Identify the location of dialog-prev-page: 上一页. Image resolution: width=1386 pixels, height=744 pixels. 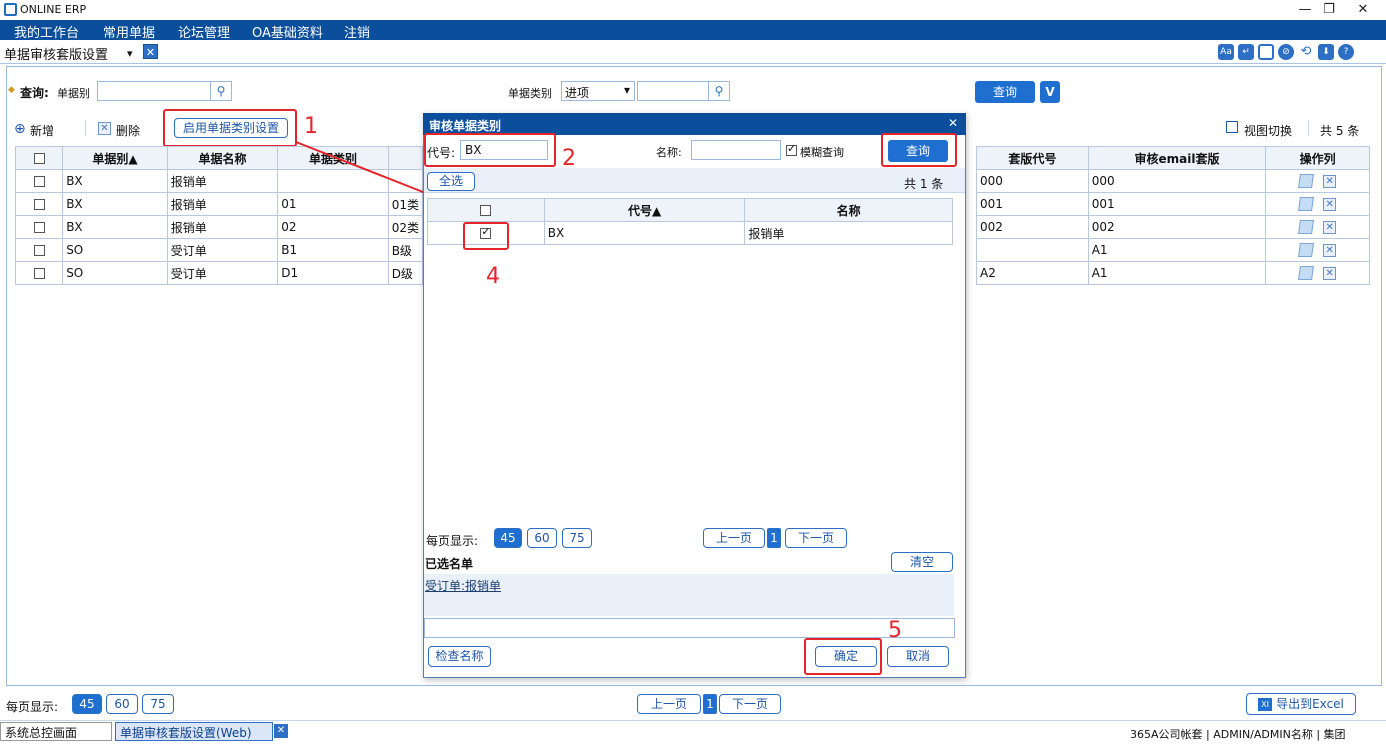
(734, 538).